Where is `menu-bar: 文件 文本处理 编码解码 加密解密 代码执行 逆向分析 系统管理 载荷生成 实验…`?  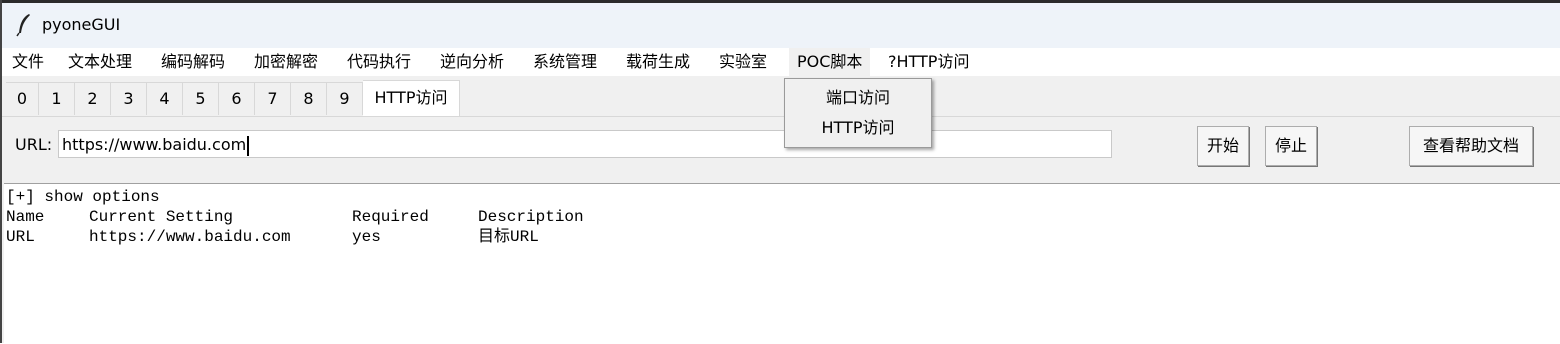 menu-bar: 文件 文本处理 编码解码 加密解密 代码执行 逆向分析 系统管理 载荷生成 实验… is located at coordinates (781, 62).